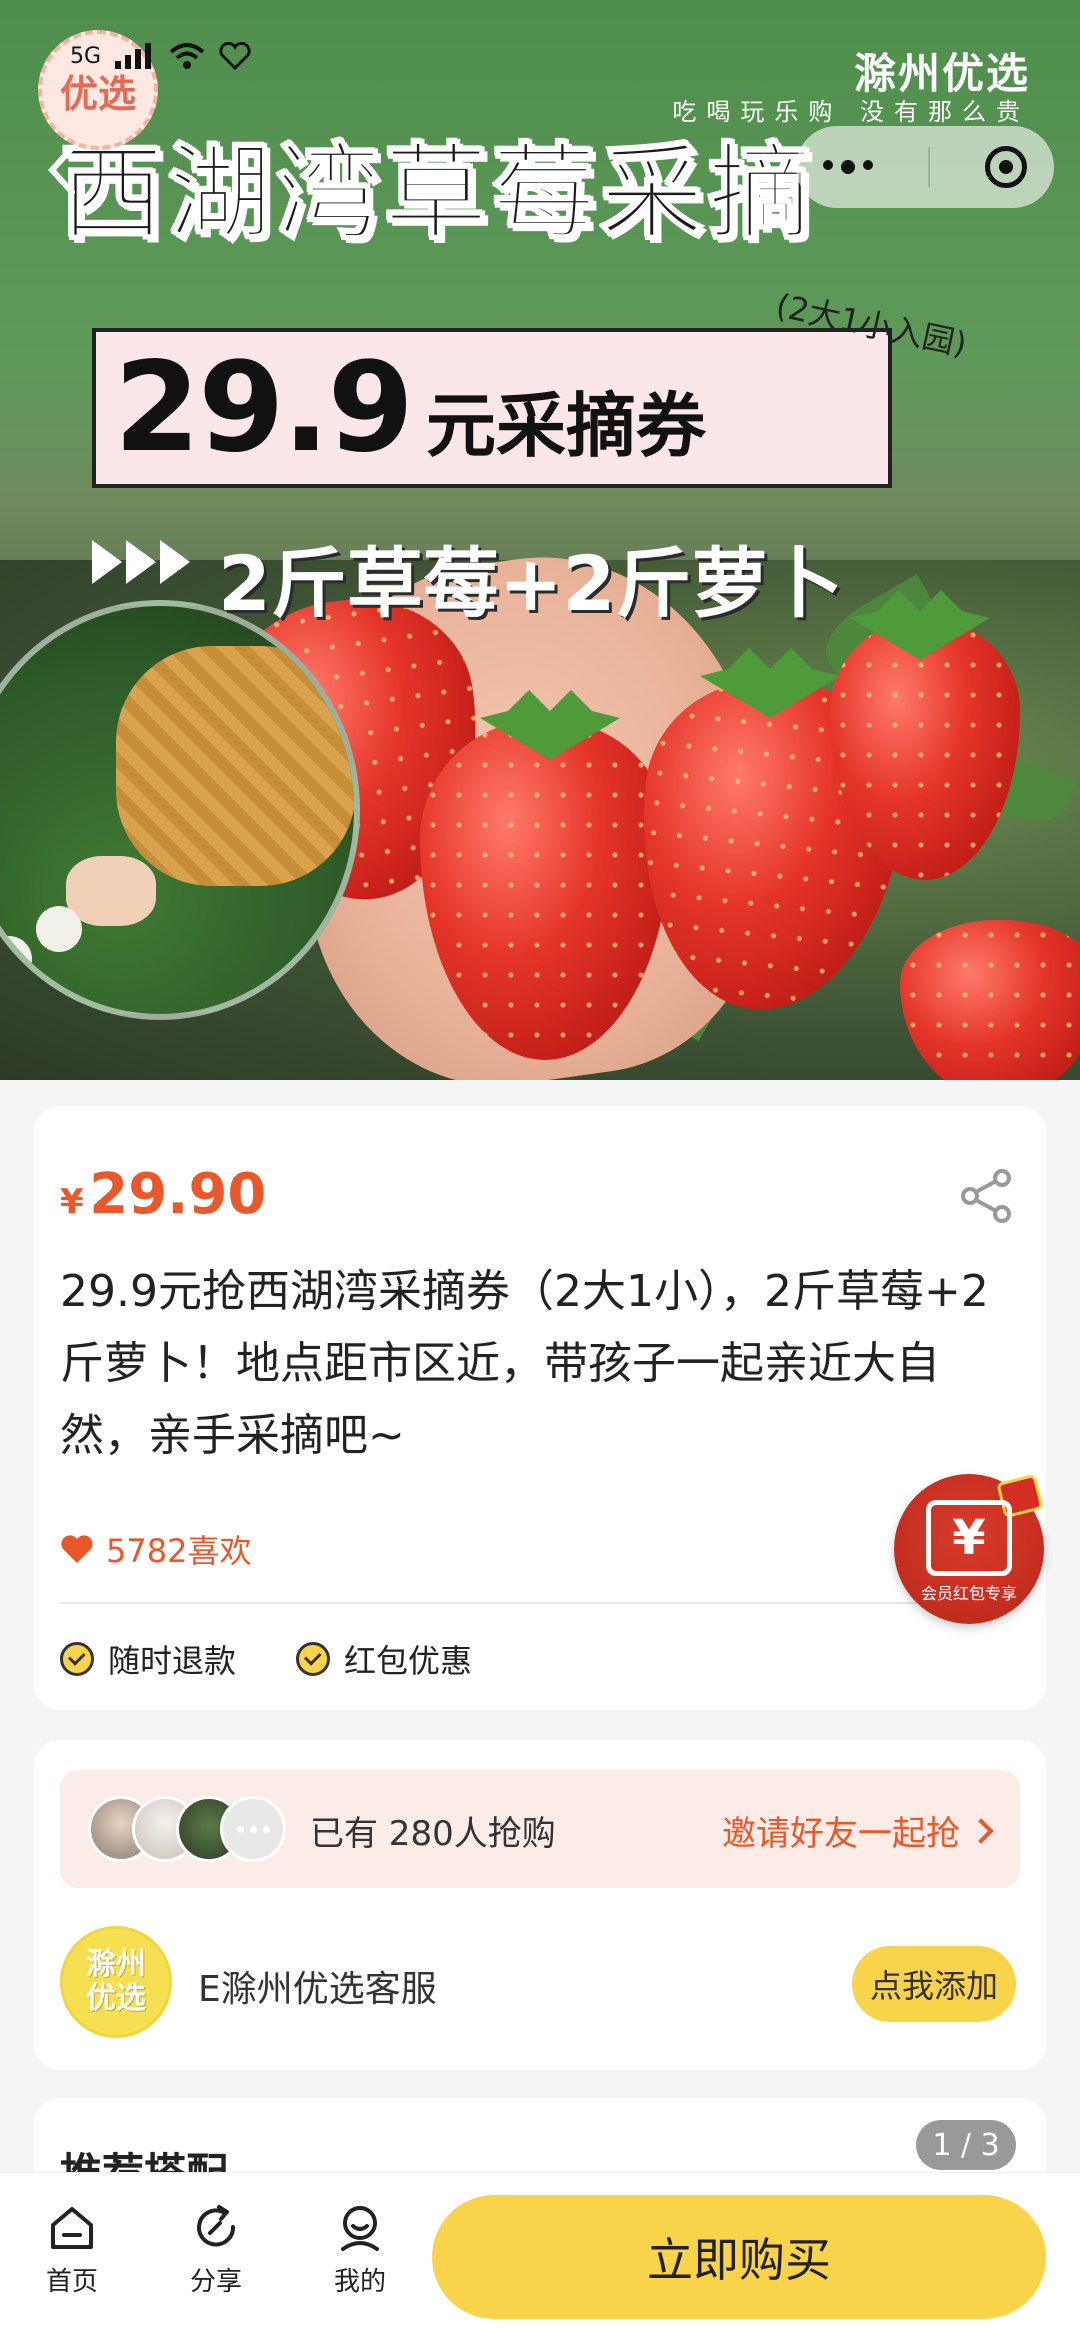  What do you see at coordinates (851, 112) in the screenshot?
I see `brand-slogan: 吃喝玩乐购 没有那么贵` at bounding box center [851, 112].